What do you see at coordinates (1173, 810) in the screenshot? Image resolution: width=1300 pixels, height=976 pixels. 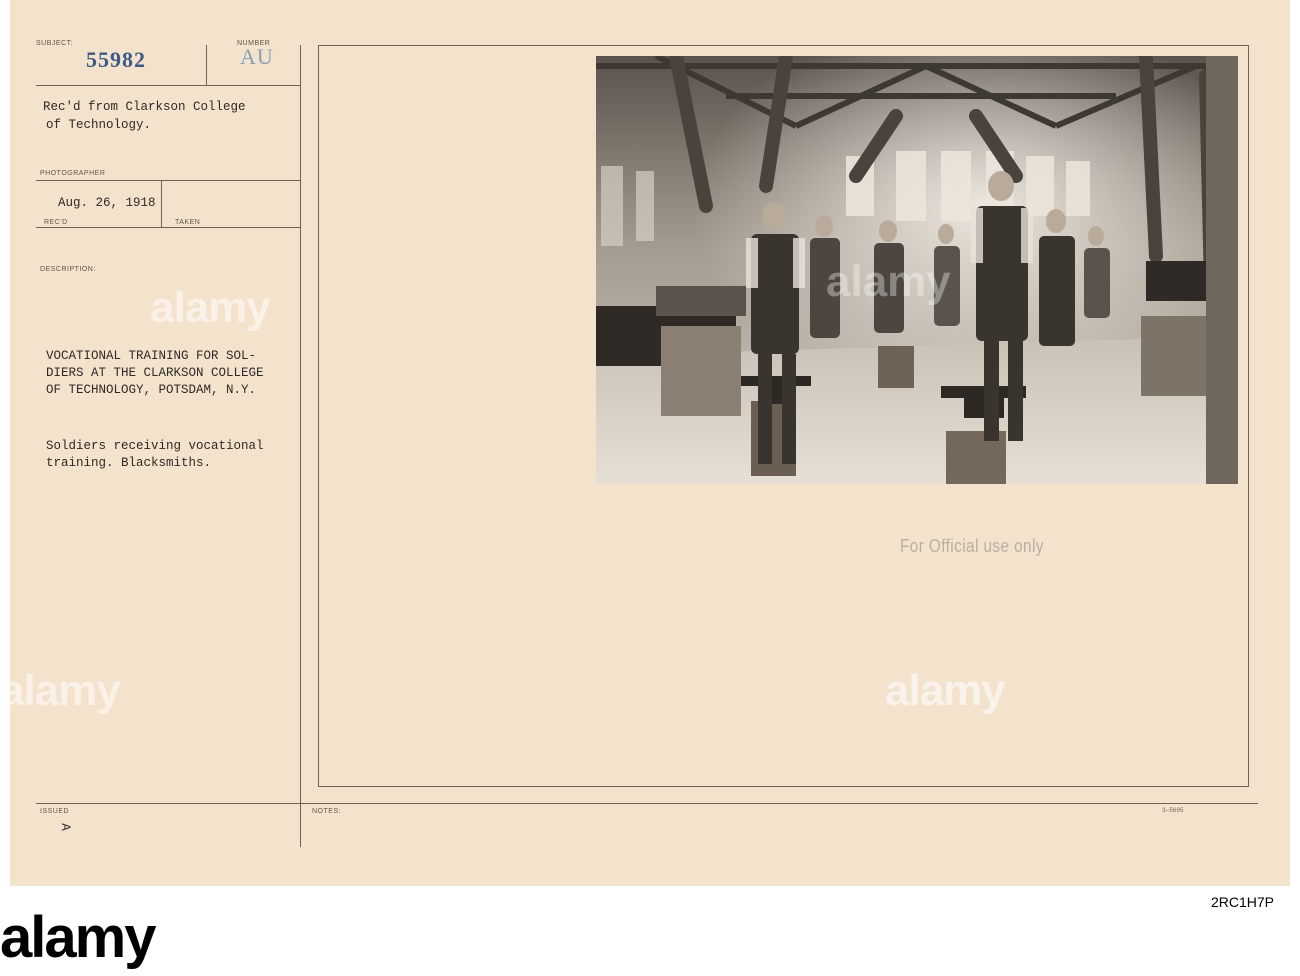 I see `form-code: 3—5605` at bounding box center [1173, 810].